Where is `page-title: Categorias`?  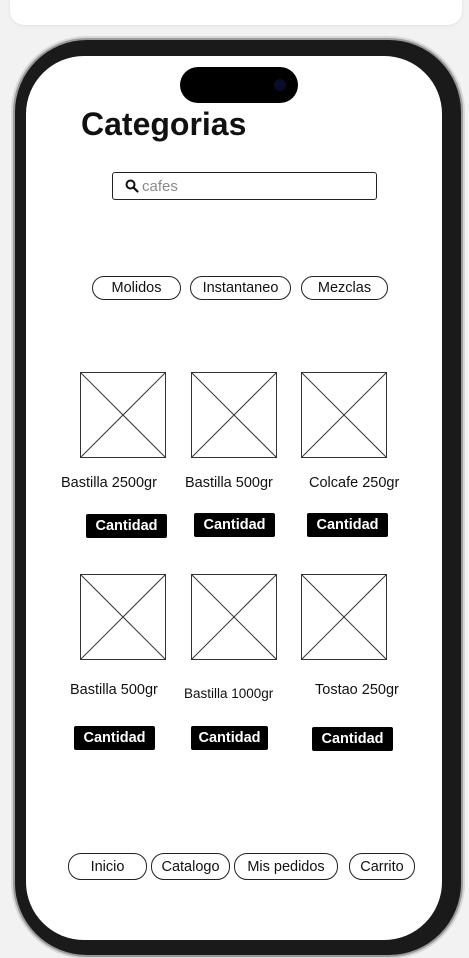
page-title: Categorias is located at coordinates (164, 124).